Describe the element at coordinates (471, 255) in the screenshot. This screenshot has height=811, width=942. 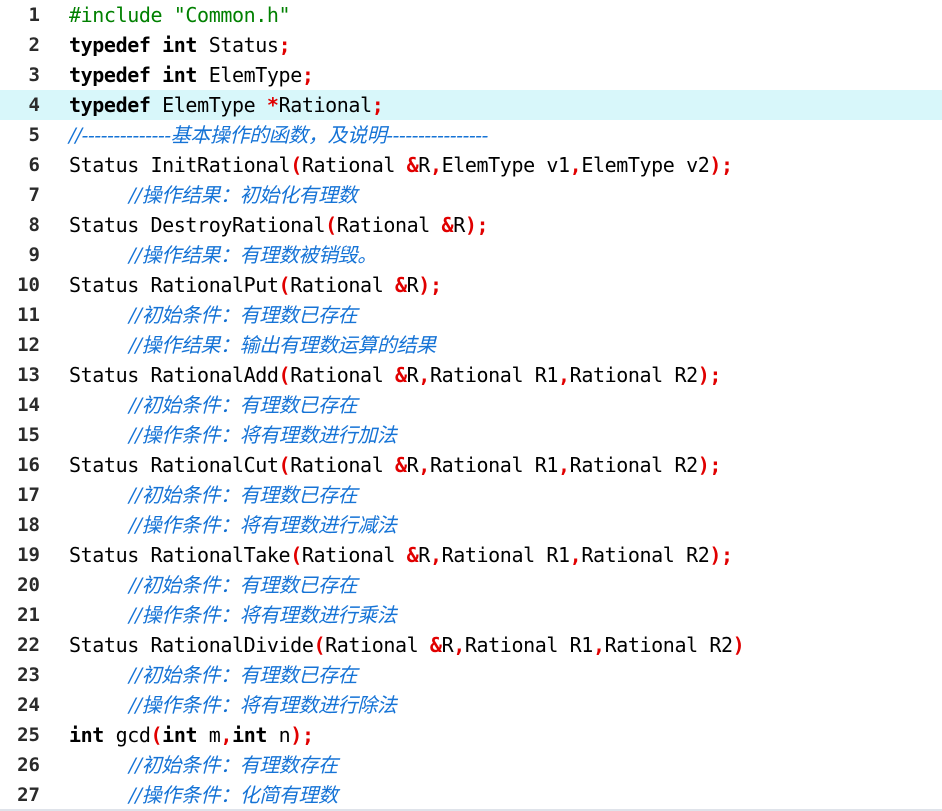
I see `code-line: 9 //操作结果：有理数被销毁。` at that location.